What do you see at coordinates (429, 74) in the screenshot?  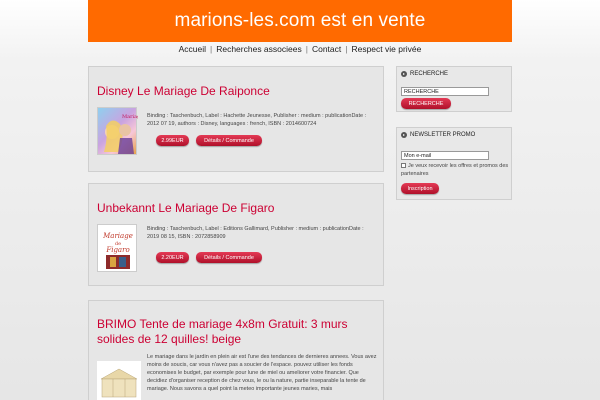 I see `search-heading: RECHERCHE` at bounding box center [429, 74].